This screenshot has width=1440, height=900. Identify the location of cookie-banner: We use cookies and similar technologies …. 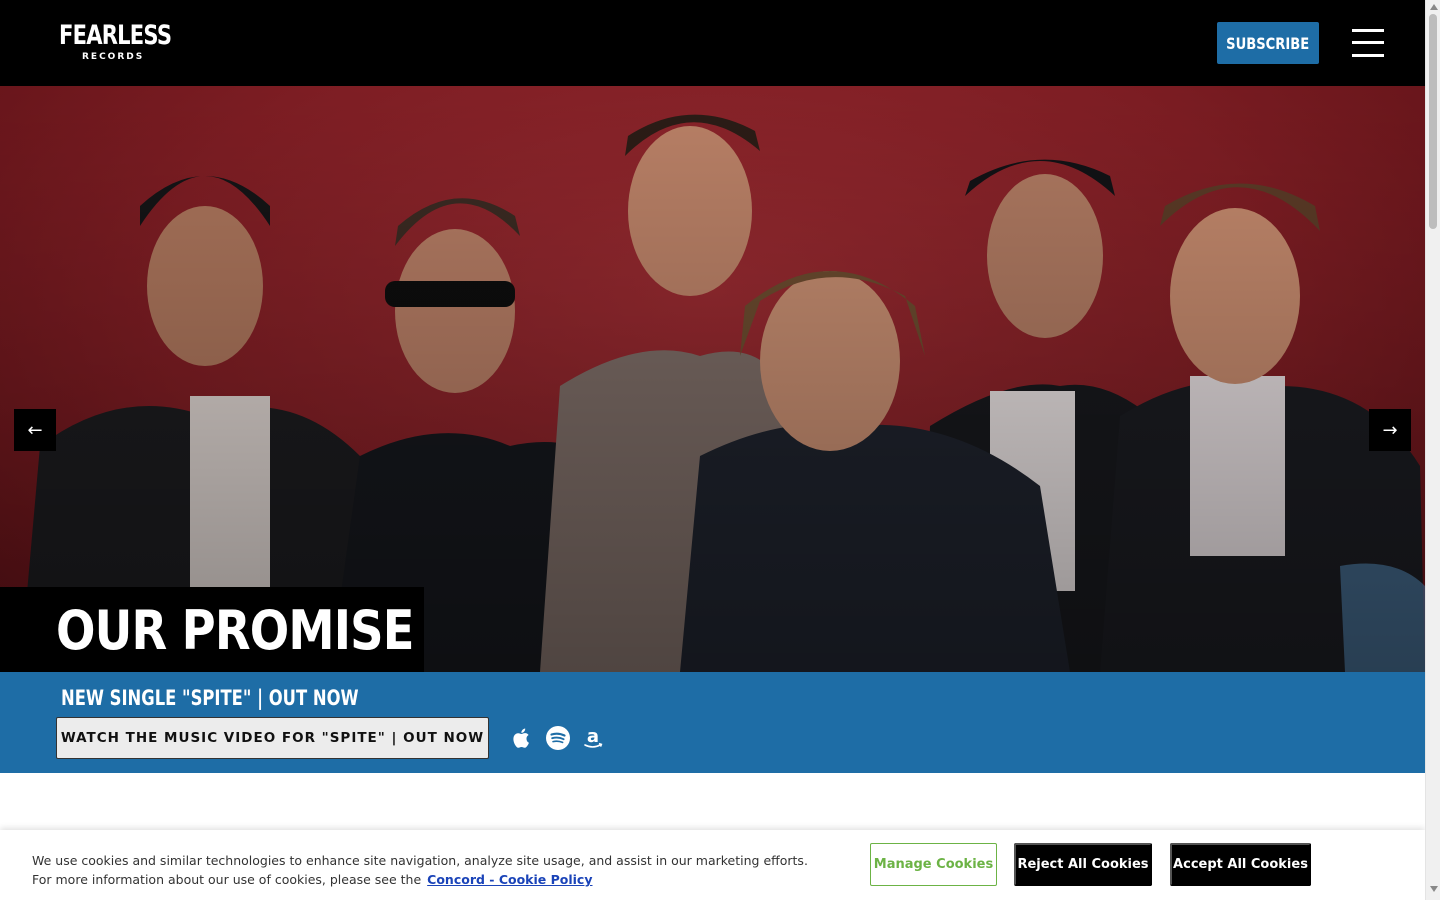
(712, 865).